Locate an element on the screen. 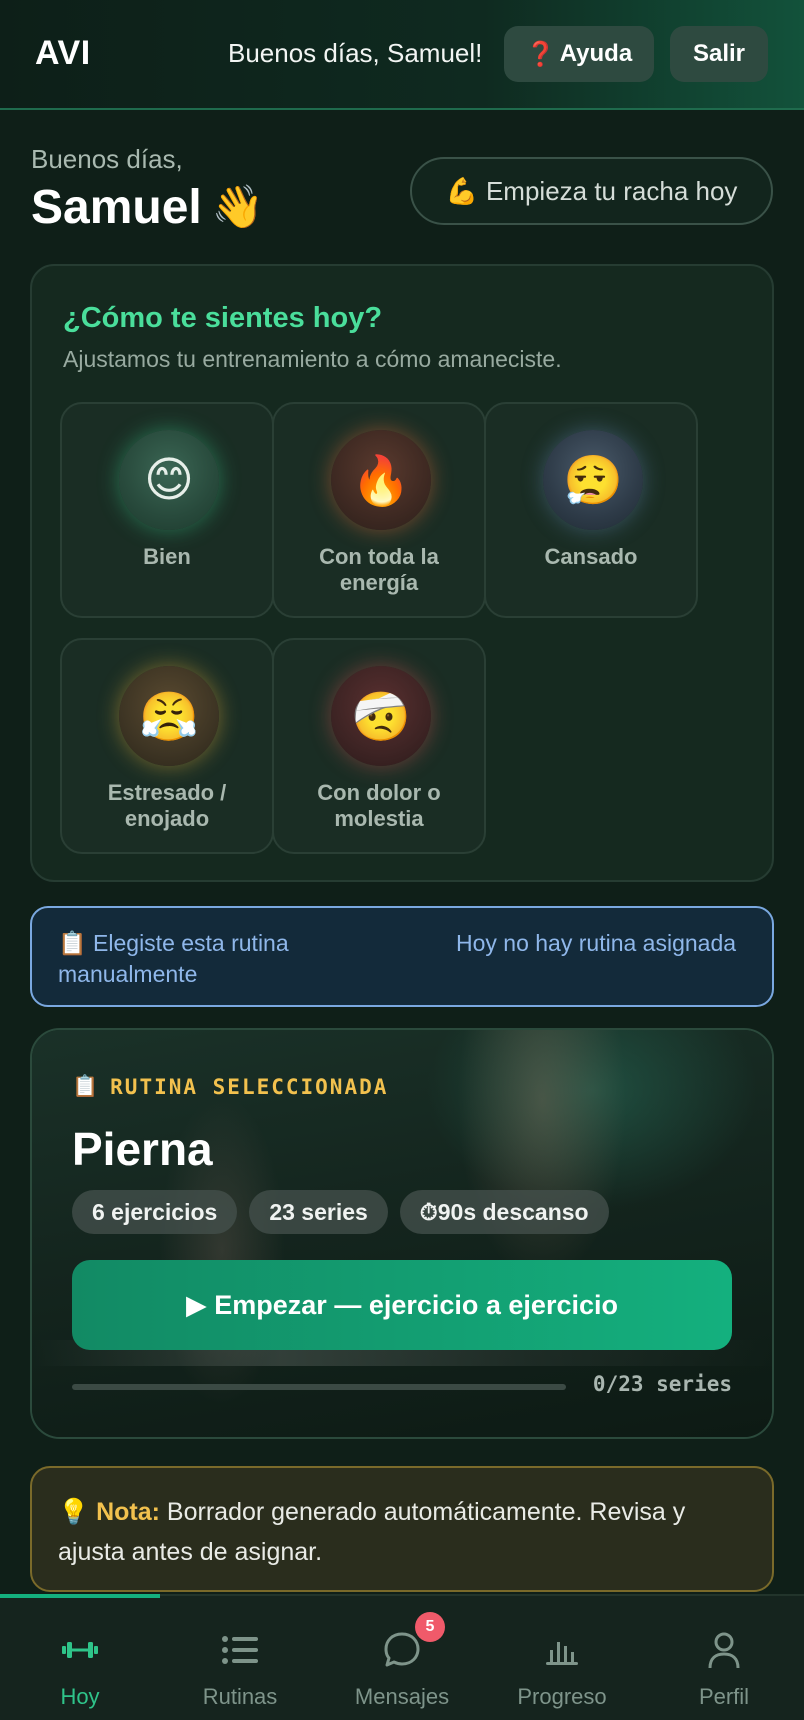 This screenshot has width=804, height=1720. mood-option-estresado: 😤 Estresado / enojado is located at coordinates (167, 746).